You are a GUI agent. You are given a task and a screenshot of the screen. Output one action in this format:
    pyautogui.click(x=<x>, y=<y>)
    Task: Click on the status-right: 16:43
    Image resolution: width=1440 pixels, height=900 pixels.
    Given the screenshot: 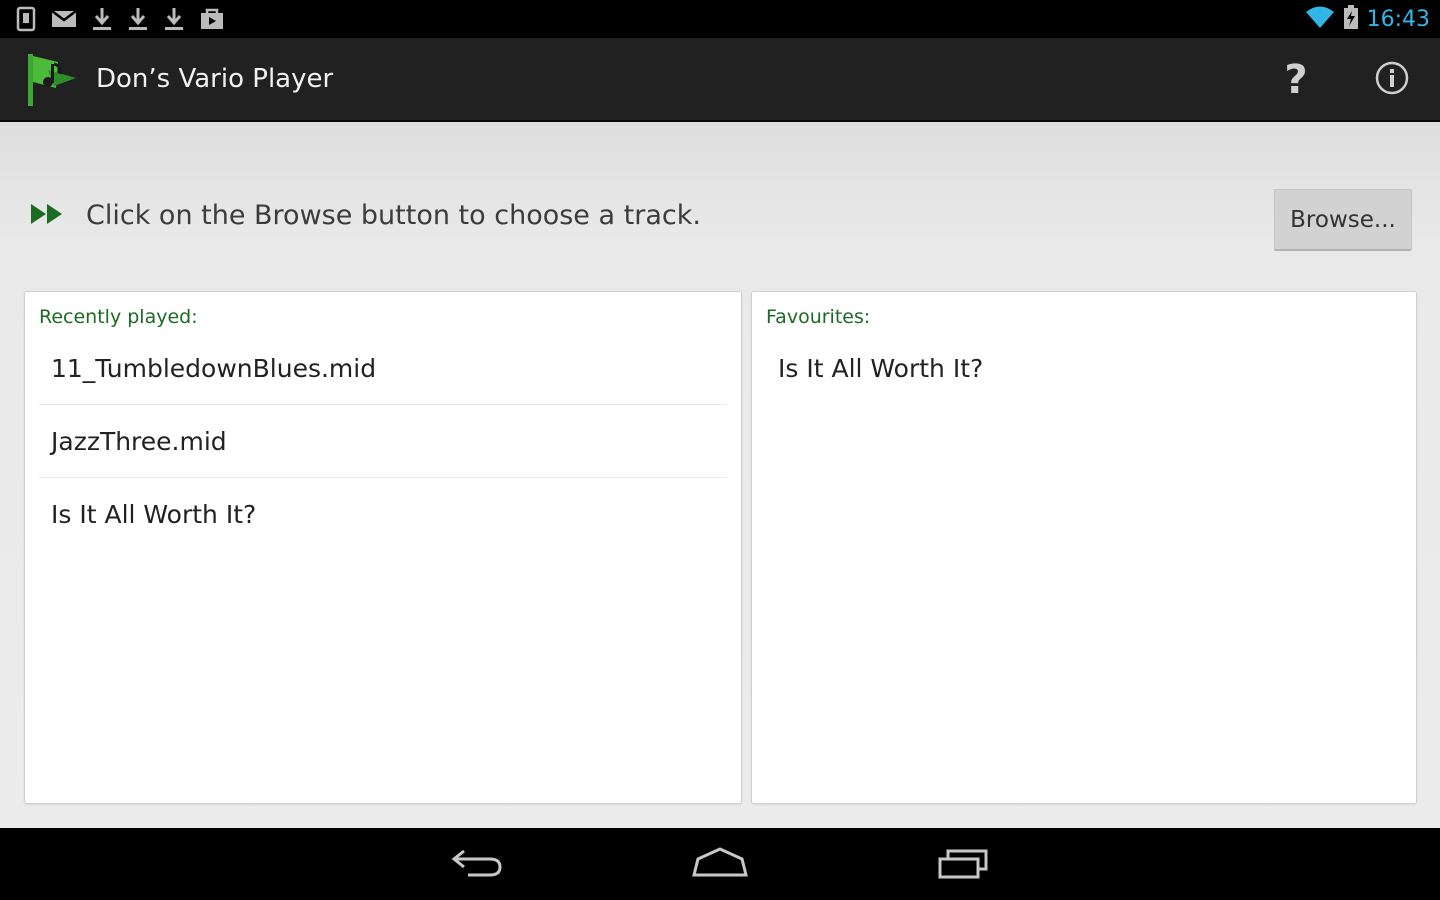 What is the action you would take?
    pyautogui.click(x=1367, y=19)
    